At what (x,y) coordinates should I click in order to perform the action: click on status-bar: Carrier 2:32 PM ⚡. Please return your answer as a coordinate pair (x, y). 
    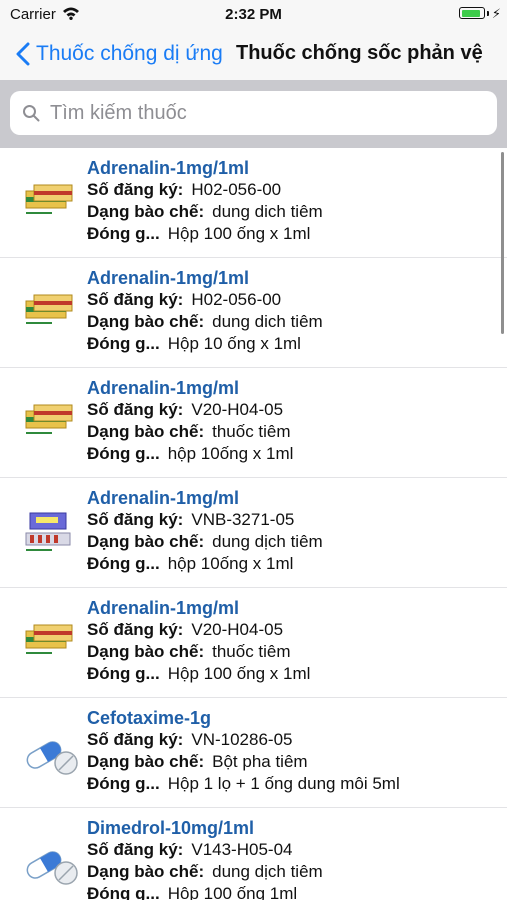
    Looking at the image, I should click on (253, 14).